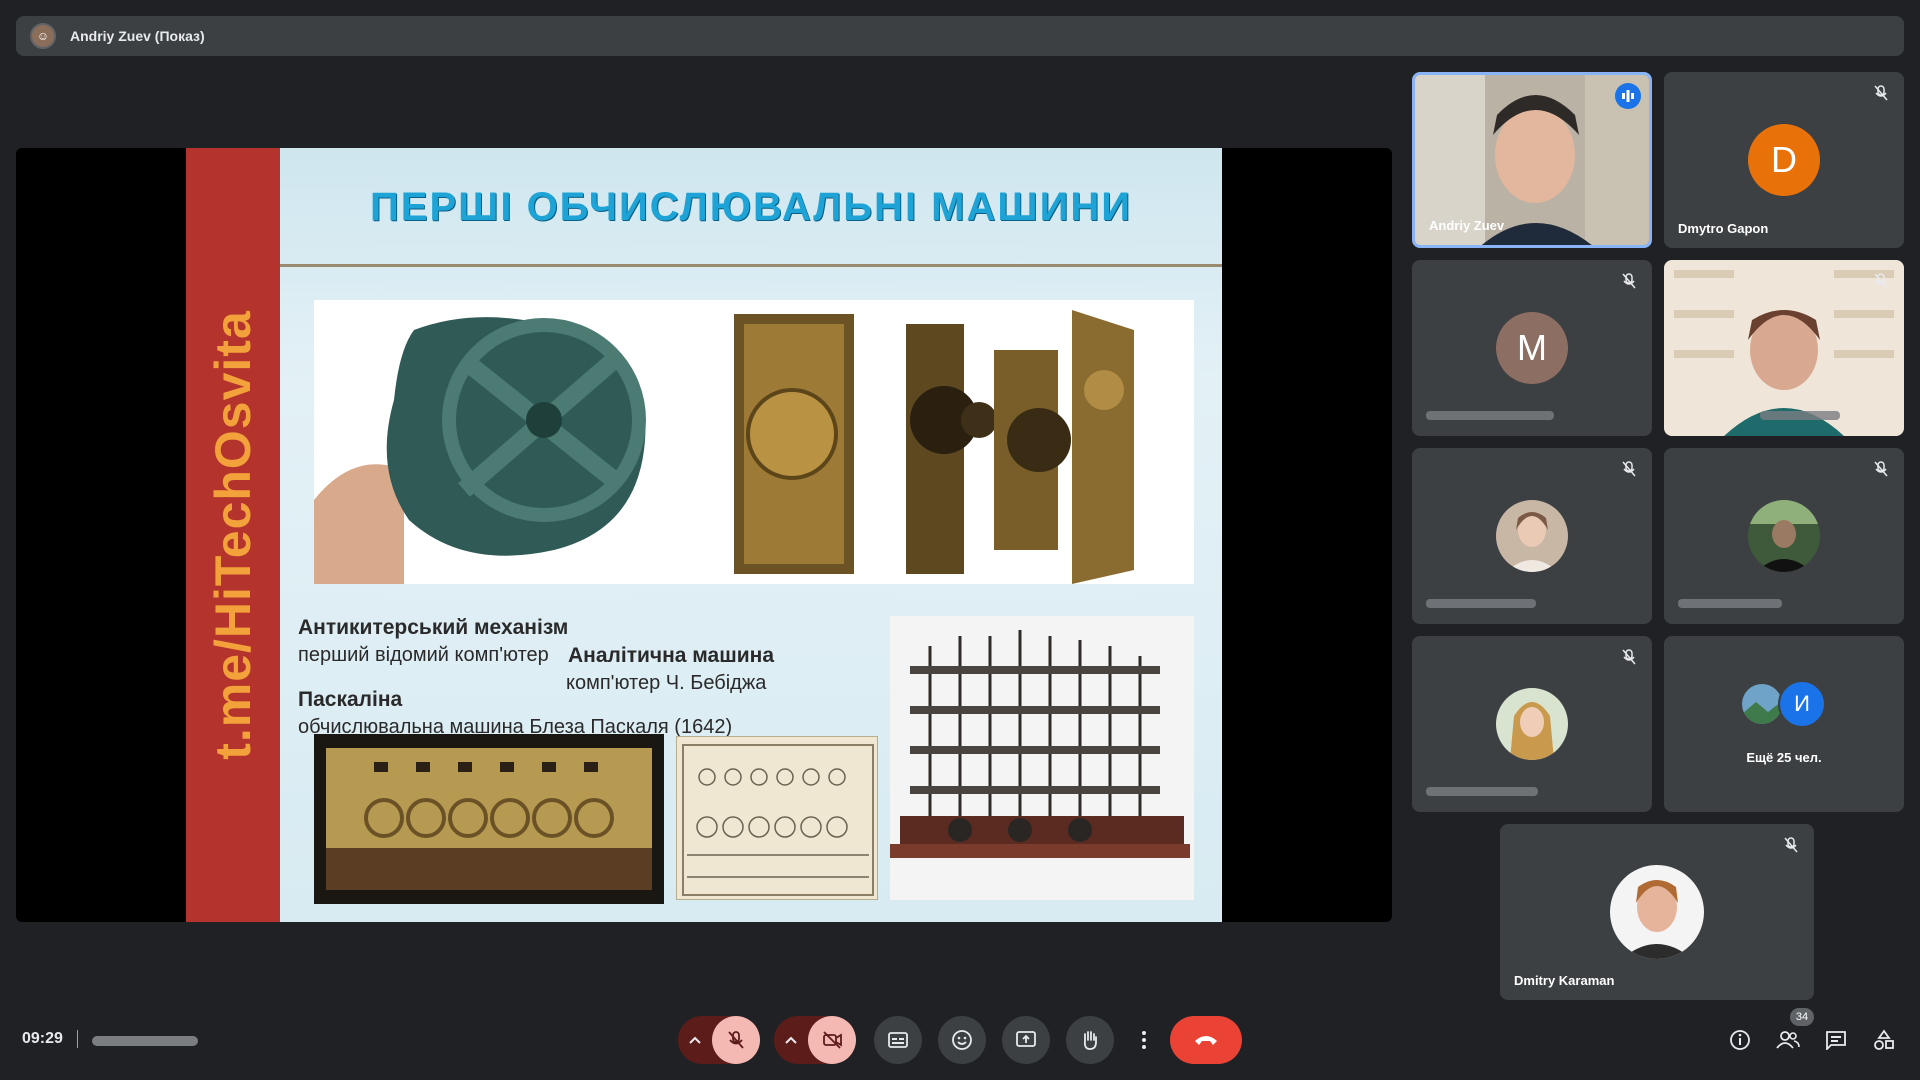  What do you see at coordinates (1628, 96) in the screenshot?
I see `speaking-indicator-icon` at bounding box center [1628, 96].